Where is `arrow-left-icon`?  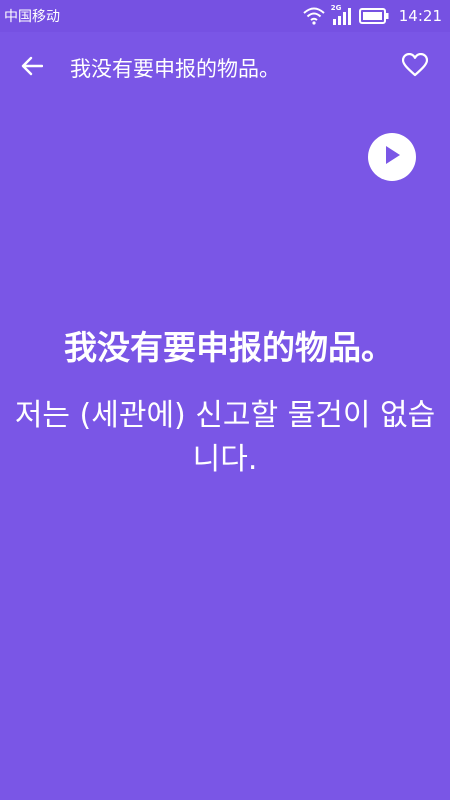 arrow-left-icon is located at coordinates (32, 68).